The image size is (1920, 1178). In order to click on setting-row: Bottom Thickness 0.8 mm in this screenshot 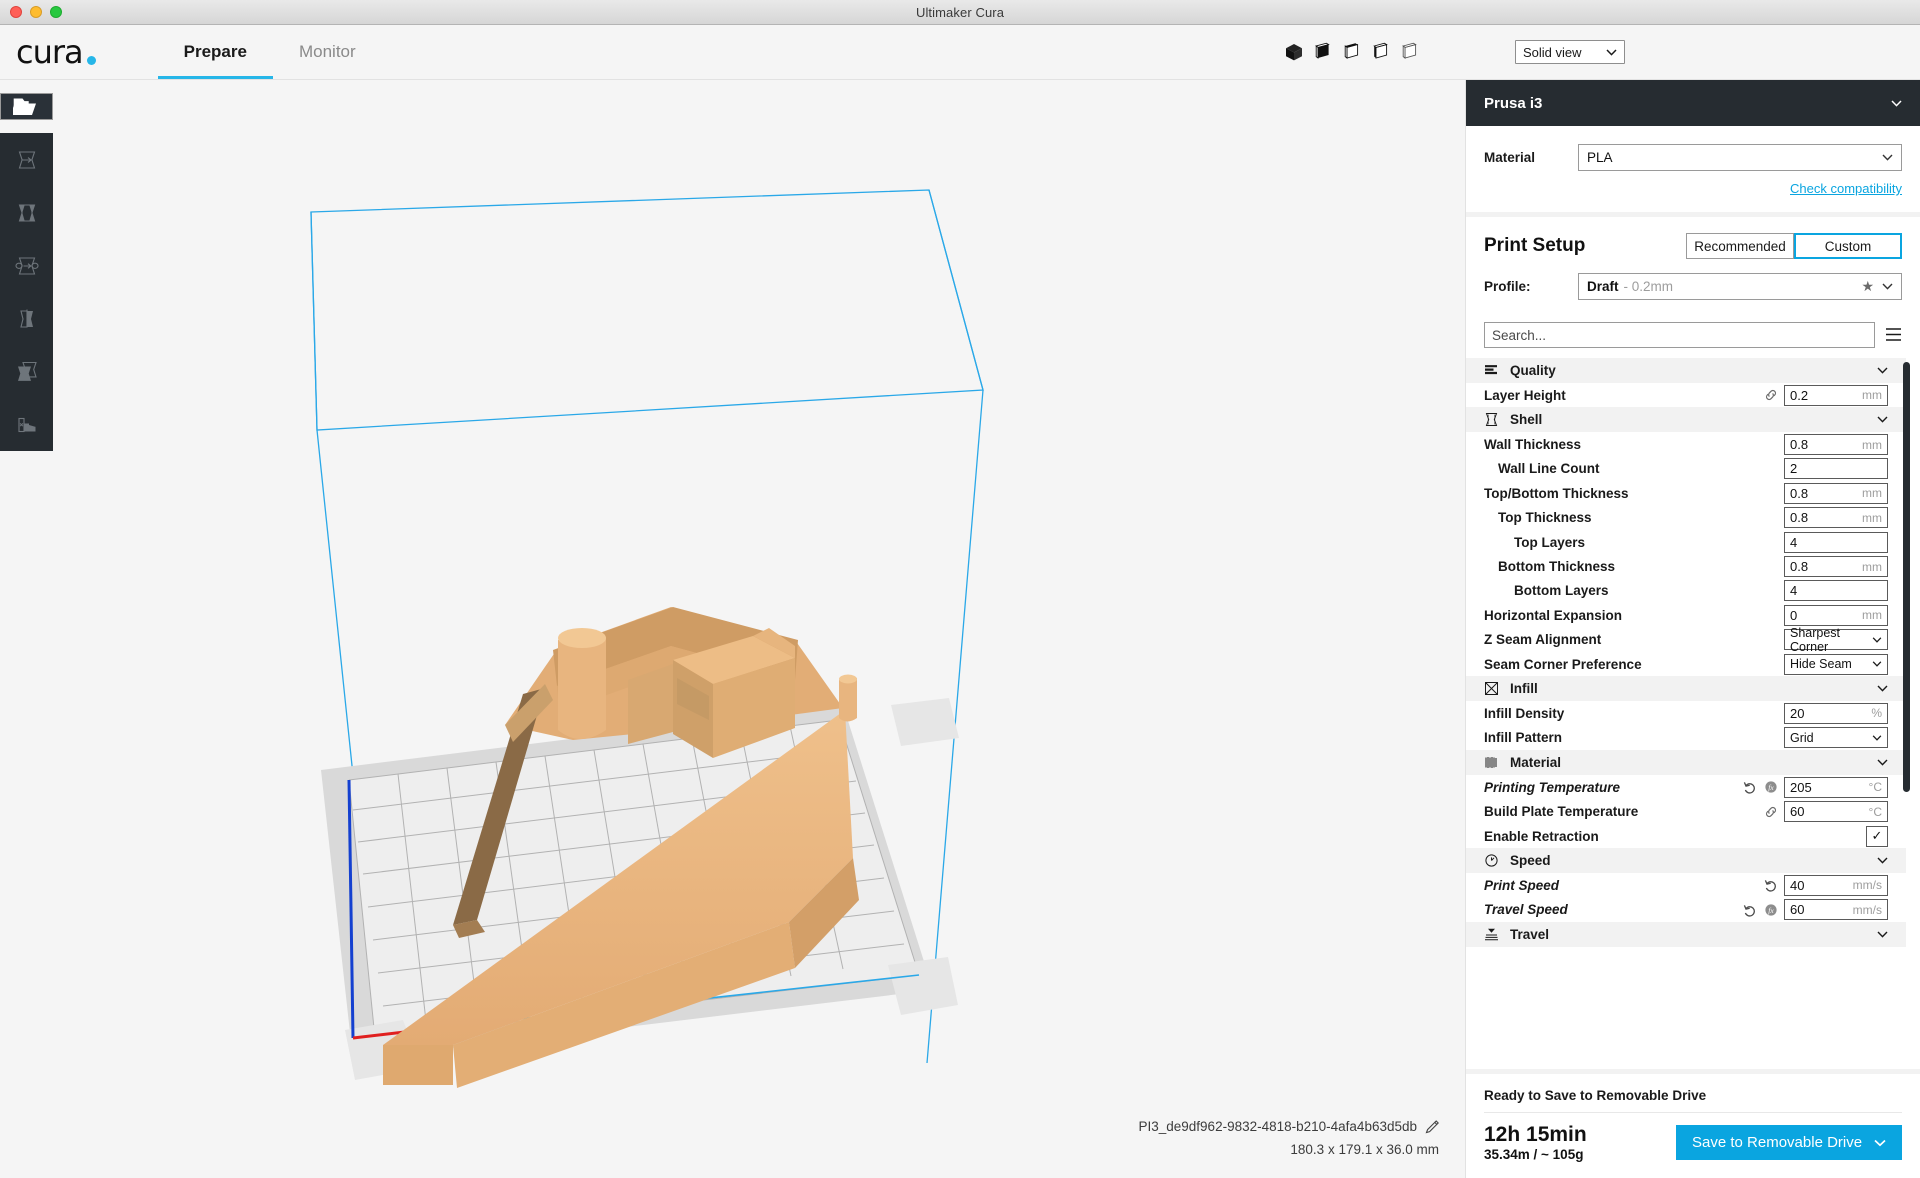, I will do `click(1686, 566)`.